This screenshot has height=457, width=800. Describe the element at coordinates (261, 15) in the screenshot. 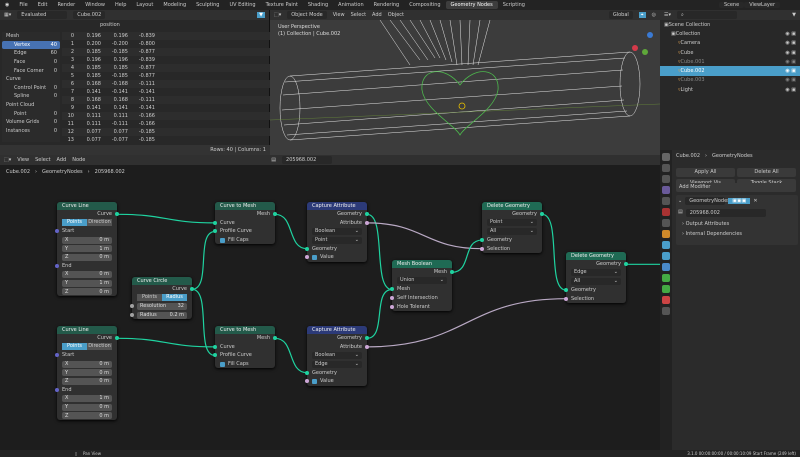

I see `filter-icon: ▼` at that location.